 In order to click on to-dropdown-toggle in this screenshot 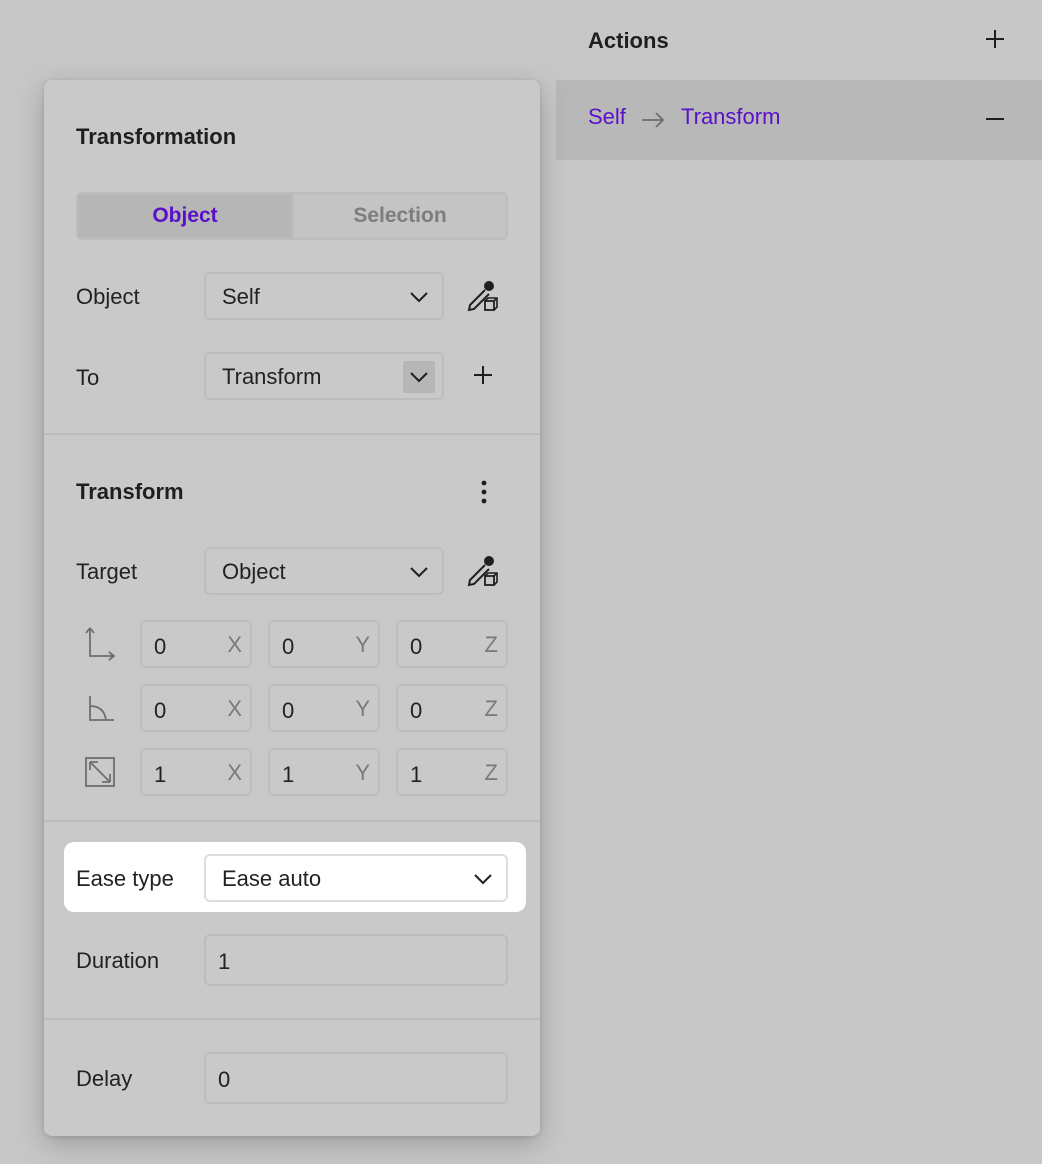, I will do `click(419, 377)`.